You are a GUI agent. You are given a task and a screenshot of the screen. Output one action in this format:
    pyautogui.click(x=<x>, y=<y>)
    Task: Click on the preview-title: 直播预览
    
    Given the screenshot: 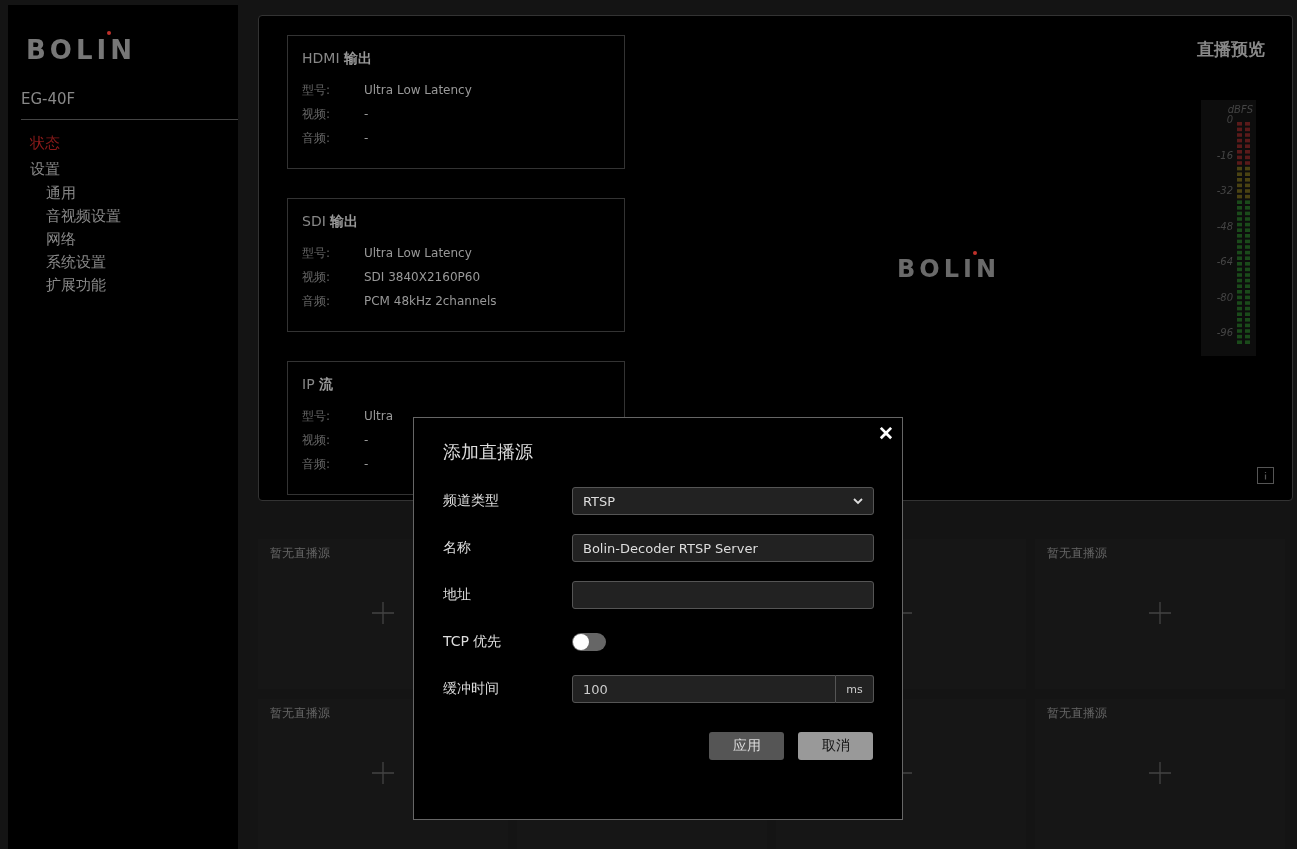 What is the action you would take?
    pyautogui.click(x=1231, y=49)
    